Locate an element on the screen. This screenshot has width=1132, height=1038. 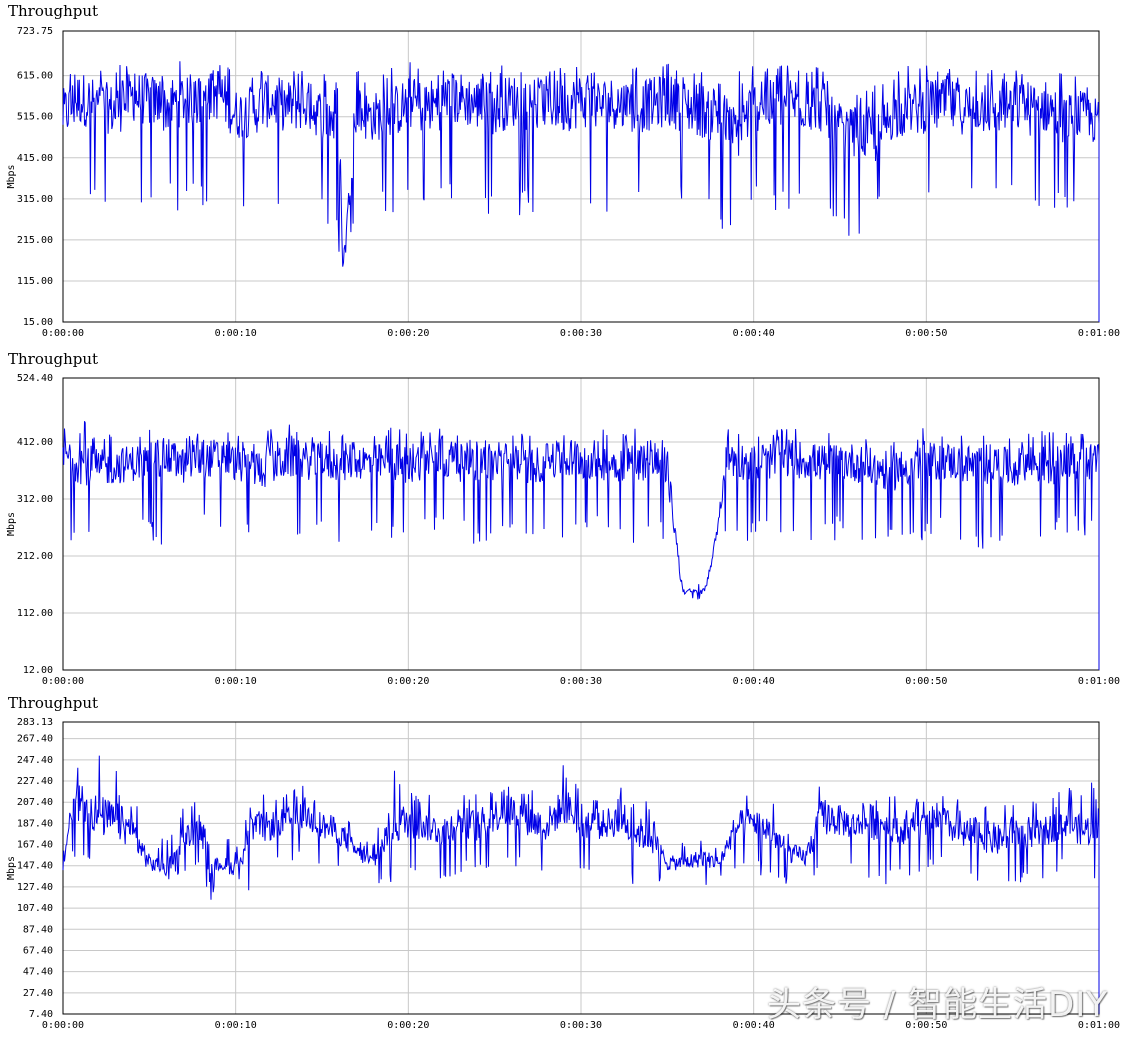
chart1-y-tick-label: 415.00 is located at coordinates (35, 158).